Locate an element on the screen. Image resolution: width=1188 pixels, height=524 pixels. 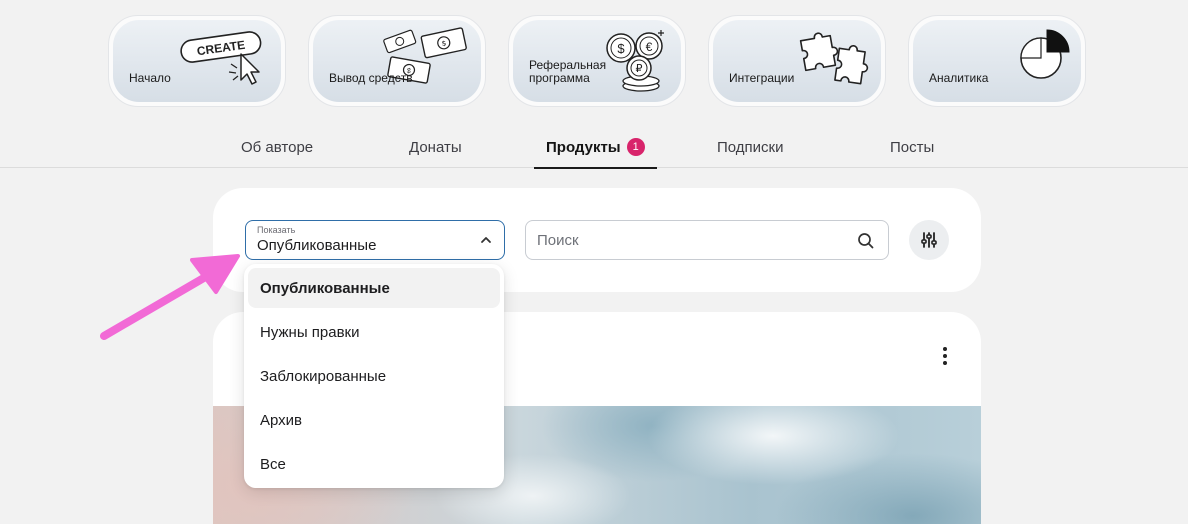
card-referral: $ € ₽ Реферальная программа is located at coordinates (597, 61).